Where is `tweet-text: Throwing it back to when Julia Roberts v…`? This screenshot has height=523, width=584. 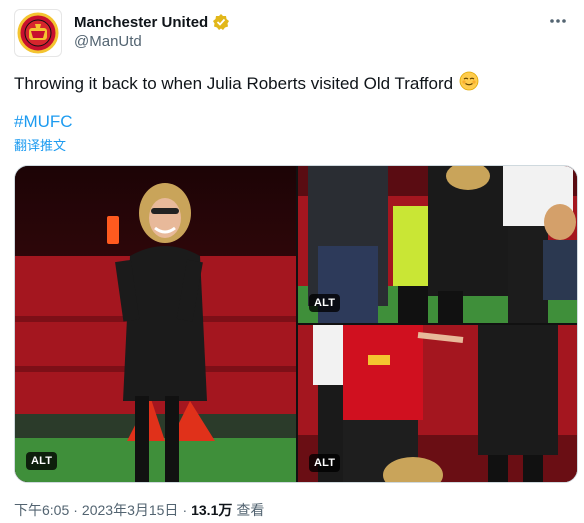 tweet-text: Throwing it back to when Julia Roberts v… is located at coordinates (234, 83).